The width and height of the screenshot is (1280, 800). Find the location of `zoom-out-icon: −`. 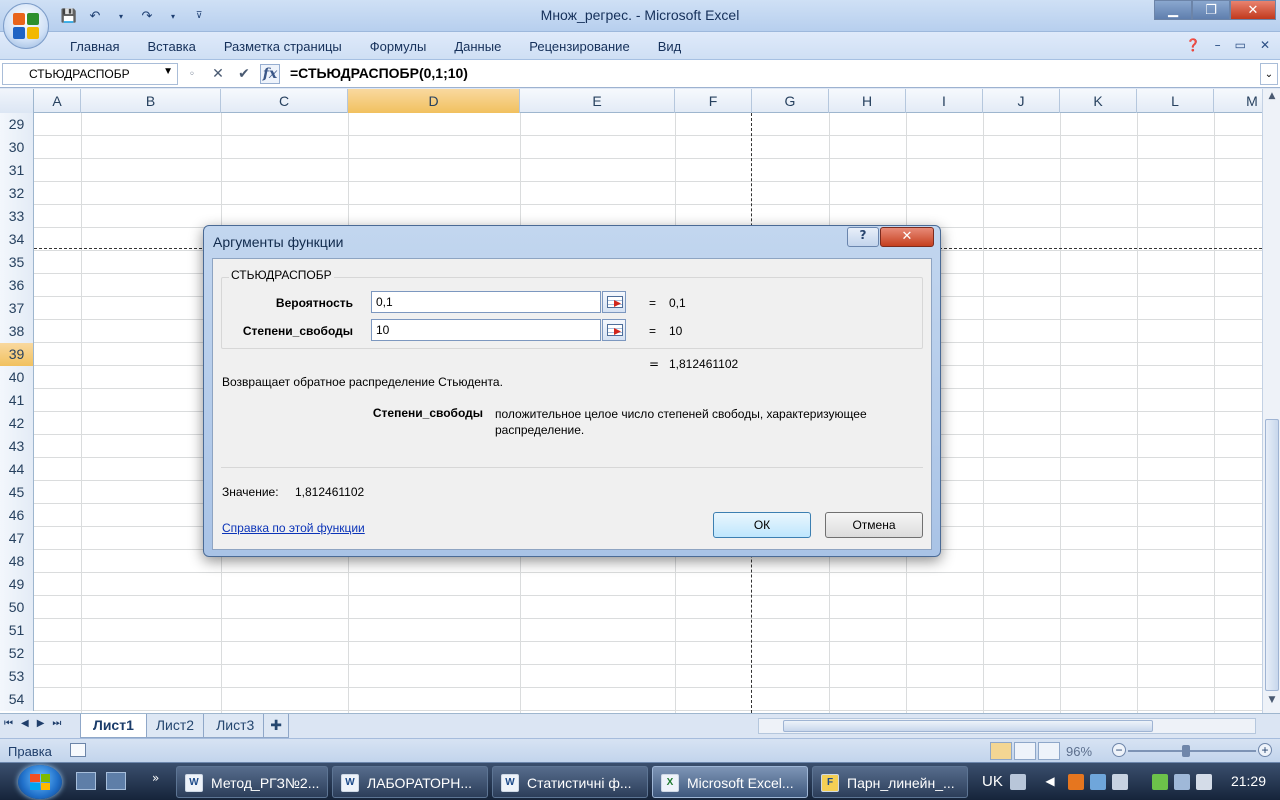

zoom-out-icon: − is located at coordinates (1119, 750).